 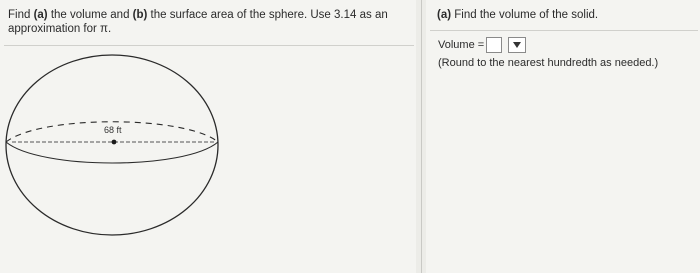 What do you see at coordinates (421, 136) in the screenshot?
I see `panel-divider` at bounding box center [421, 136].